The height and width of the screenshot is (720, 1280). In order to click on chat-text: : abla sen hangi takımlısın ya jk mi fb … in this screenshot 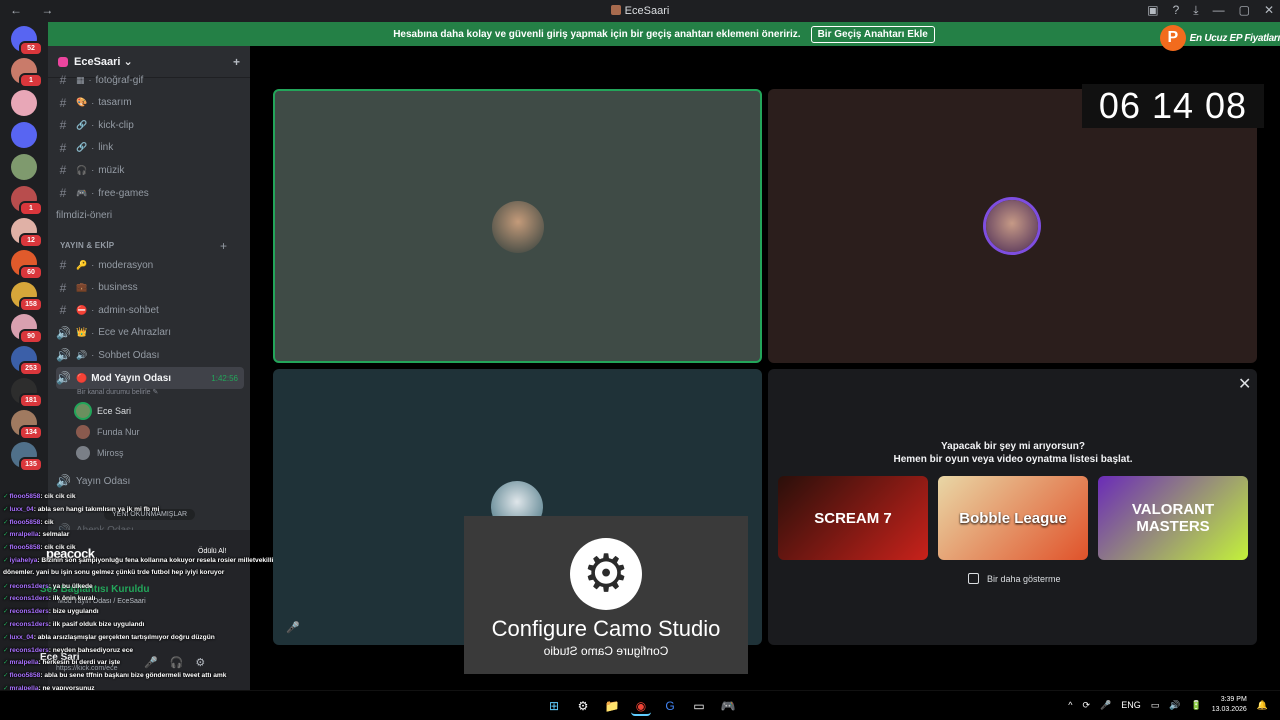, I will do `click(96, 509)`.